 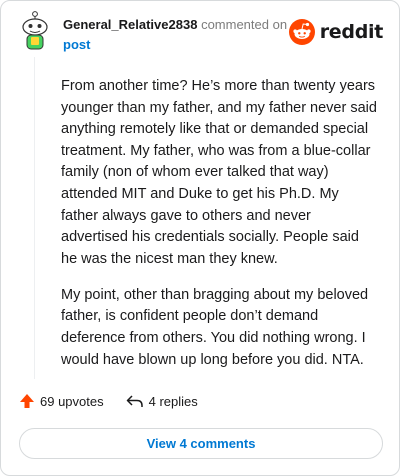 I want to click on view-comments-button: View 4 comments, so click(x=201, y=443).